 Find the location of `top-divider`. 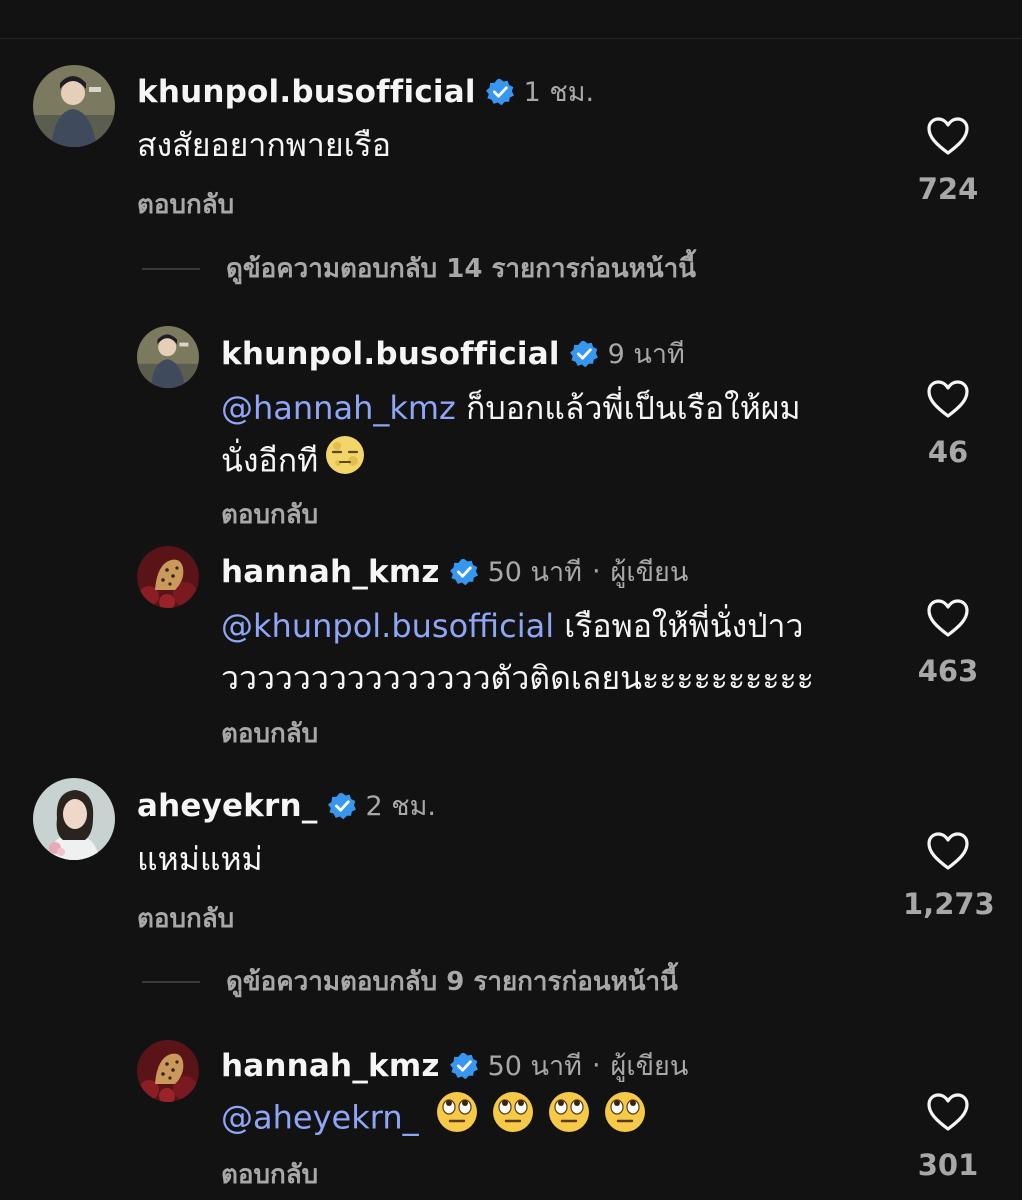

top-divider is located at coordinates (511, 38).